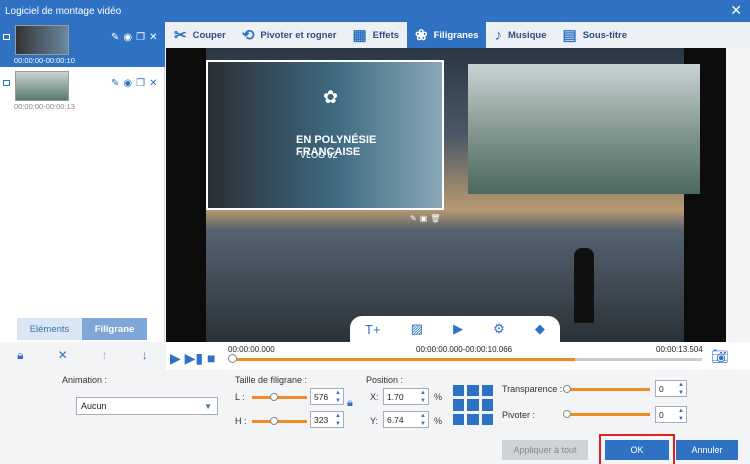  What do you see at coordinates (385, 380) in the screenshot?
I see `position-label: Position :` at bounding box center [385, 380].